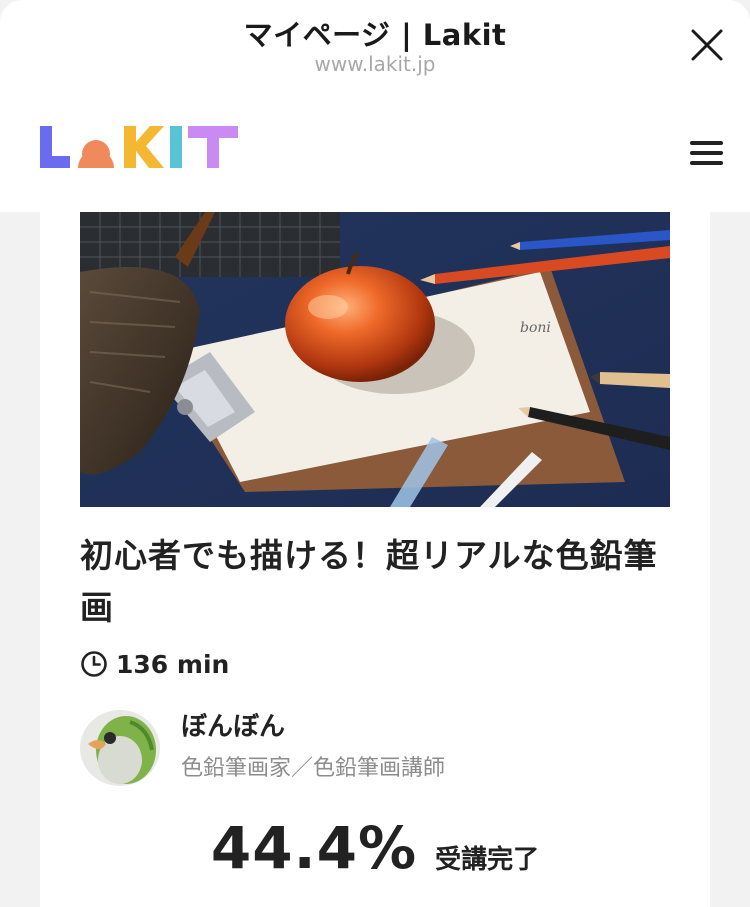 The height and width of the screenshot is (907, 750). What do you see at coordinates (535, 328) in the screenshot?
I see `svg-text: boni` at bounding box center [535, 328].